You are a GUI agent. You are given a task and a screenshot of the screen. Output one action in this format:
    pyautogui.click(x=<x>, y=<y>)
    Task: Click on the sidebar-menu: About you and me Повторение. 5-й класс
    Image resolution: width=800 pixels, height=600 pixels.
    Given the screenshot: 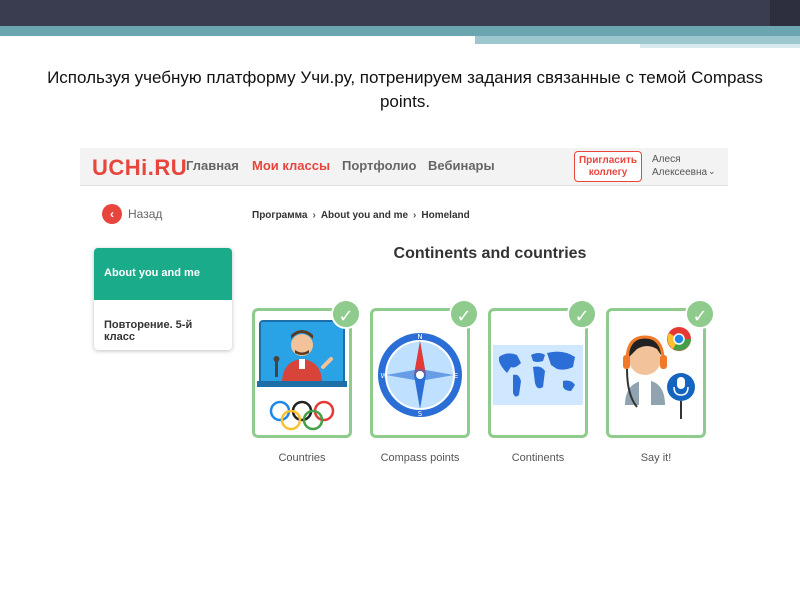 What is the action you would take?
    pyautogui.click(x=163, y=299)
    